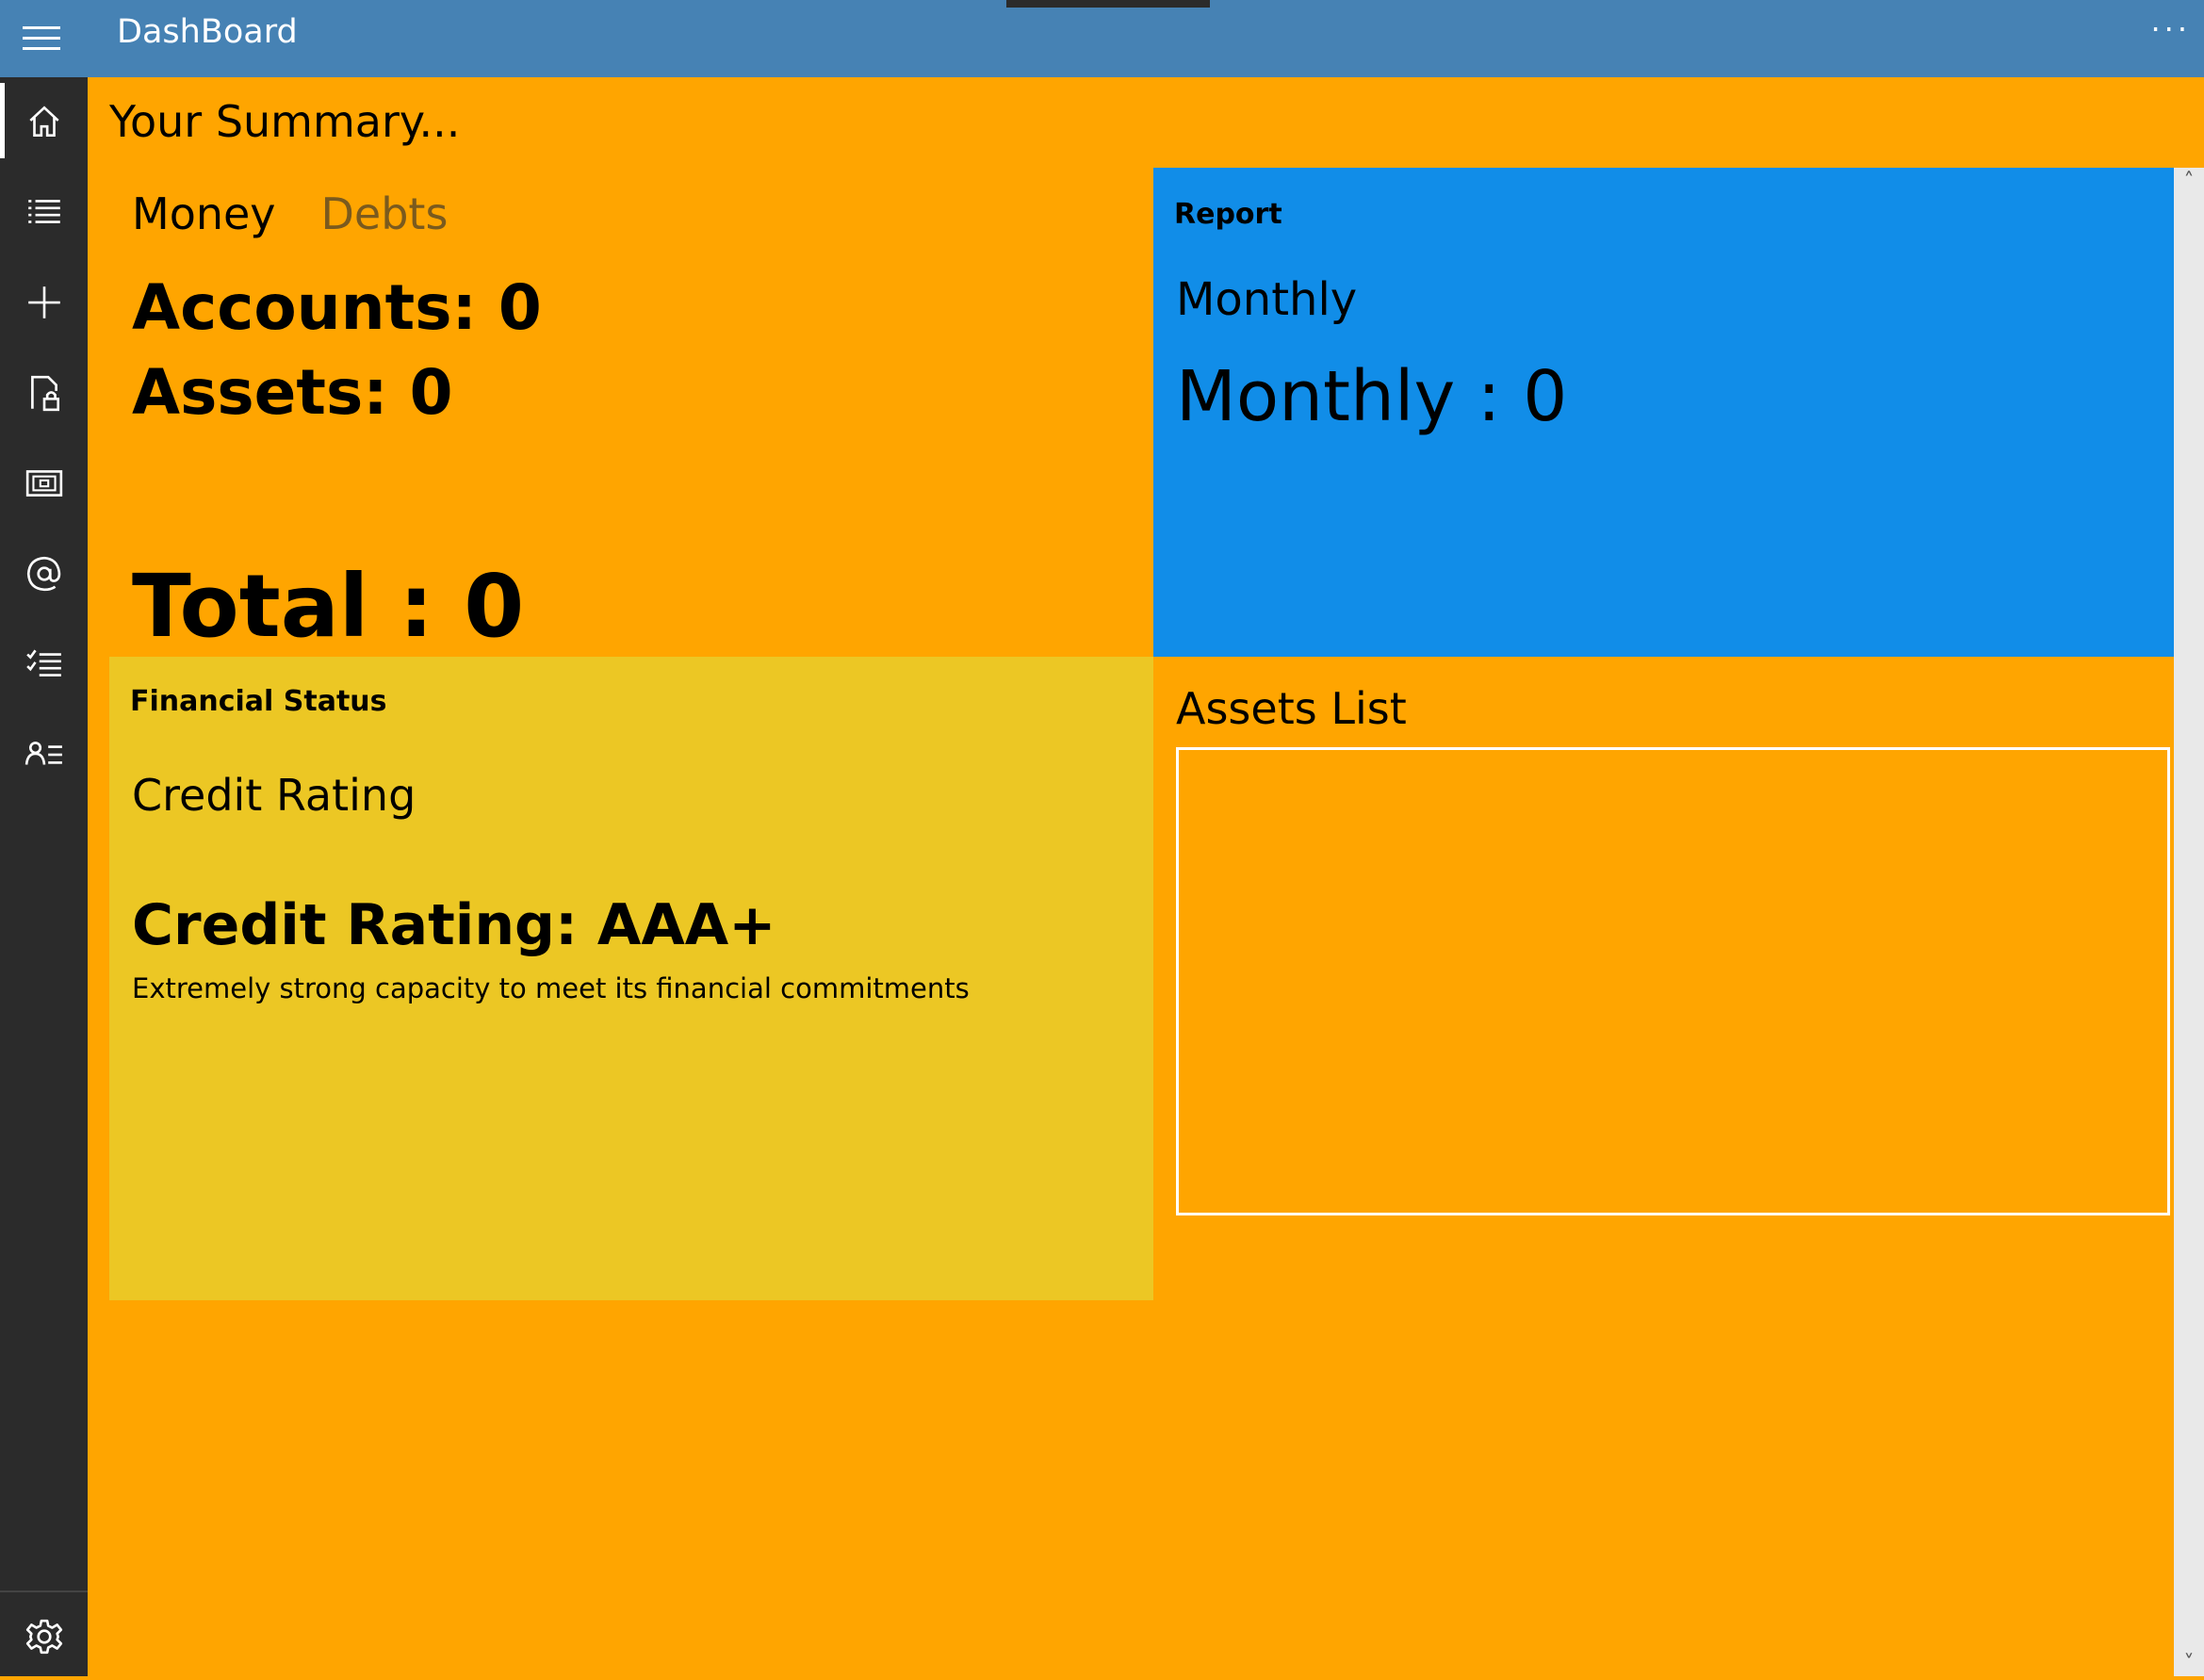 Image resolution: width=2204 pixels, height=1680 pixels. What do you see at coordinates (337, 307) in the screenshot?
I see `accounts-count: Accounts: 0` at bounding box center [337, 307].